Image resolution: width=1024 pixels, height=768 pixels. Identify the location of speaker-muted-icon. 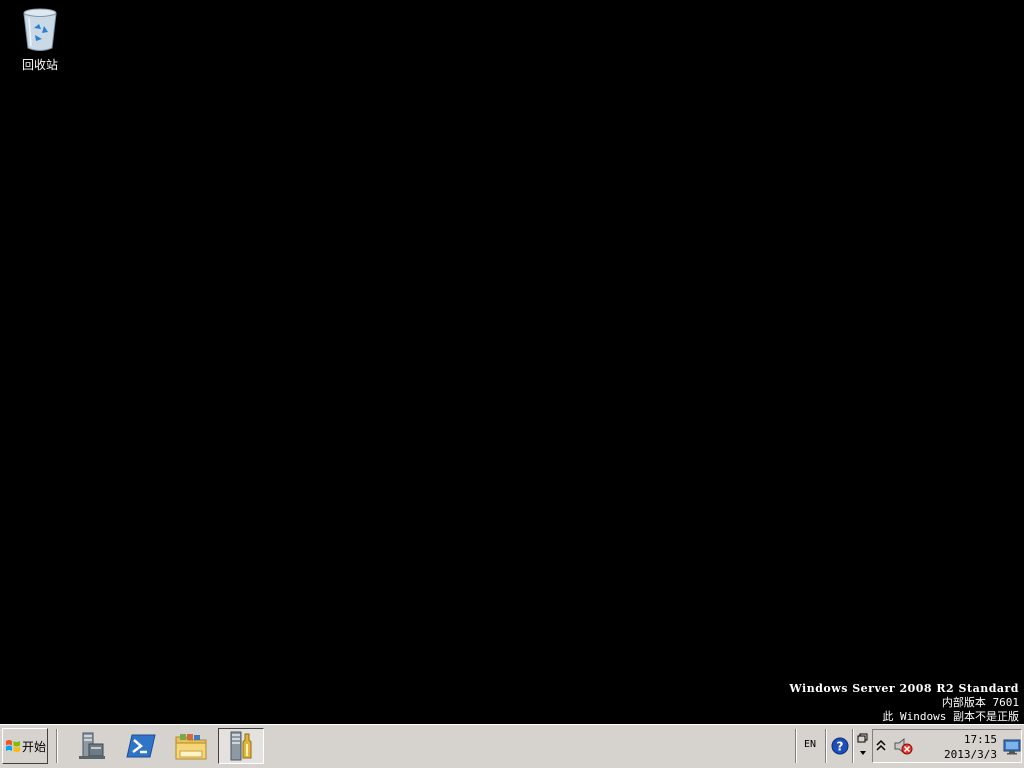
(903, 746).